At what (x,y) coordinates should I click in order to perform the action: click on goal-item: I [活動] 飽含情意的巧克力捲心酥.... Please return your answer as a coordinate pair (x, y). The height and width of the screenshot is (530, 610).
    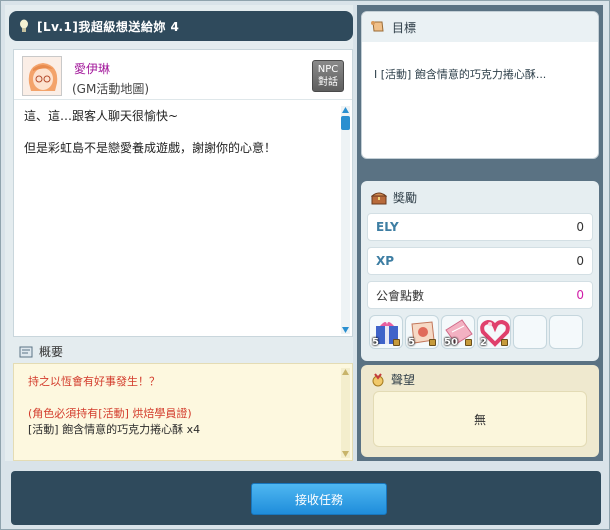
    Looking at the image, I should click on (460, 74).